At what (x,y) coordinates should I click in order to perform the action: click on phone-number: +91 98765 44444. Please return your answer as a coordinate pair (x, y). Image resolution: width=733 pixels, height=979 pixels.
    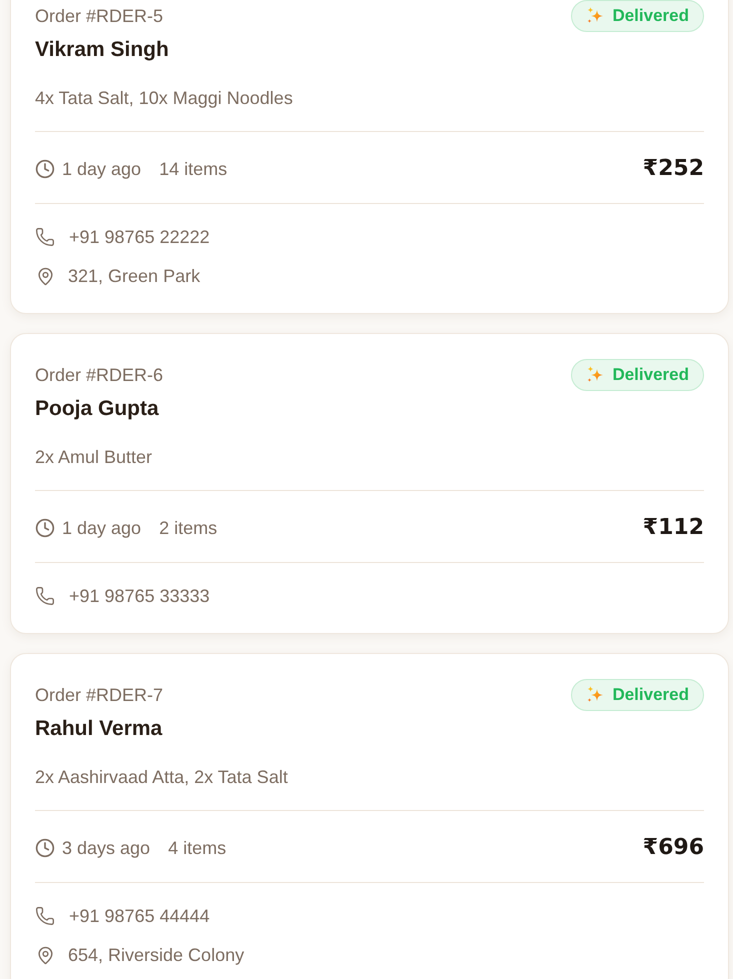
    Looking at the image, I should click on (139, 916).